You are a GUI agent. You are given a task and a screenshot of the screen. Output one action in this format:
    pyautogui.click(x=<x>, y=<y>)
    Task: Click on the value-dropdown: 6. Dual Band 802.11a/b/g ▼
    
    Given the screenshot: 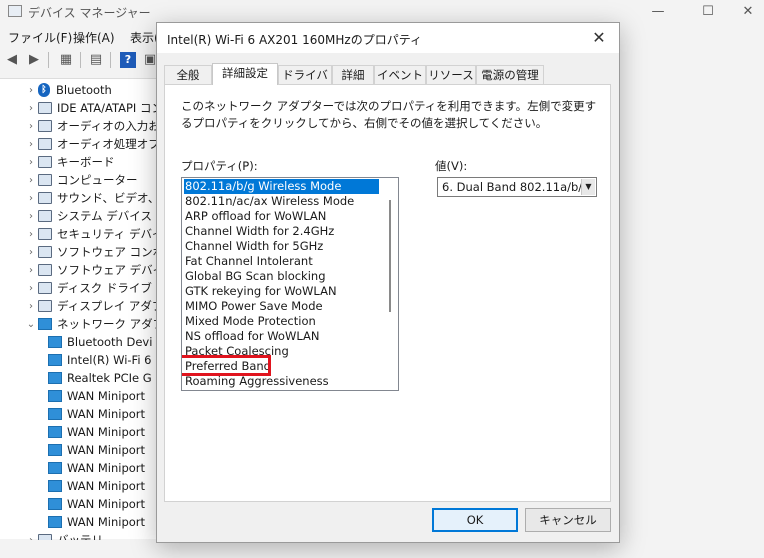 What is the action you would take?
    pyautogui.click(x=517, y=187)
    